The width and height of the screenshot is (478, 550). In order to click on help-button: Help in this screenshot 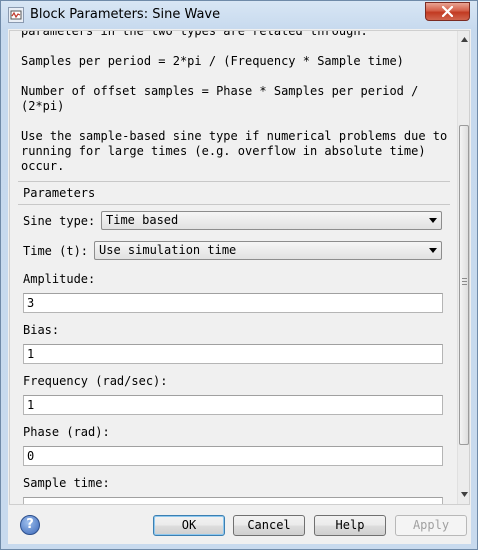, I will do `click(350, 525)`.